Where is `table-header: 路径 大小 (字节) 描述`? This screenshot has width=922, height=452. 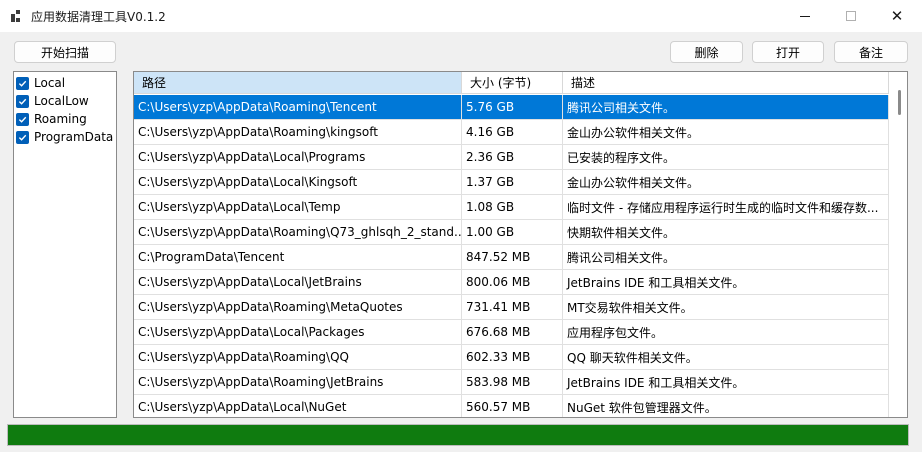 table-header: 路径 大小 (字节) 描述 is located at coordinates (512, 83).